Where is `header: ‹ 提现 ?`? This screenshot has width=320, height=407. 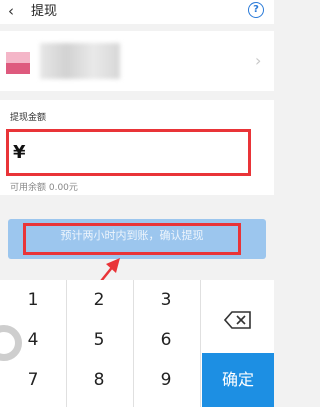 header: ‹ 提现 ? is located at coordinates (137, 12).